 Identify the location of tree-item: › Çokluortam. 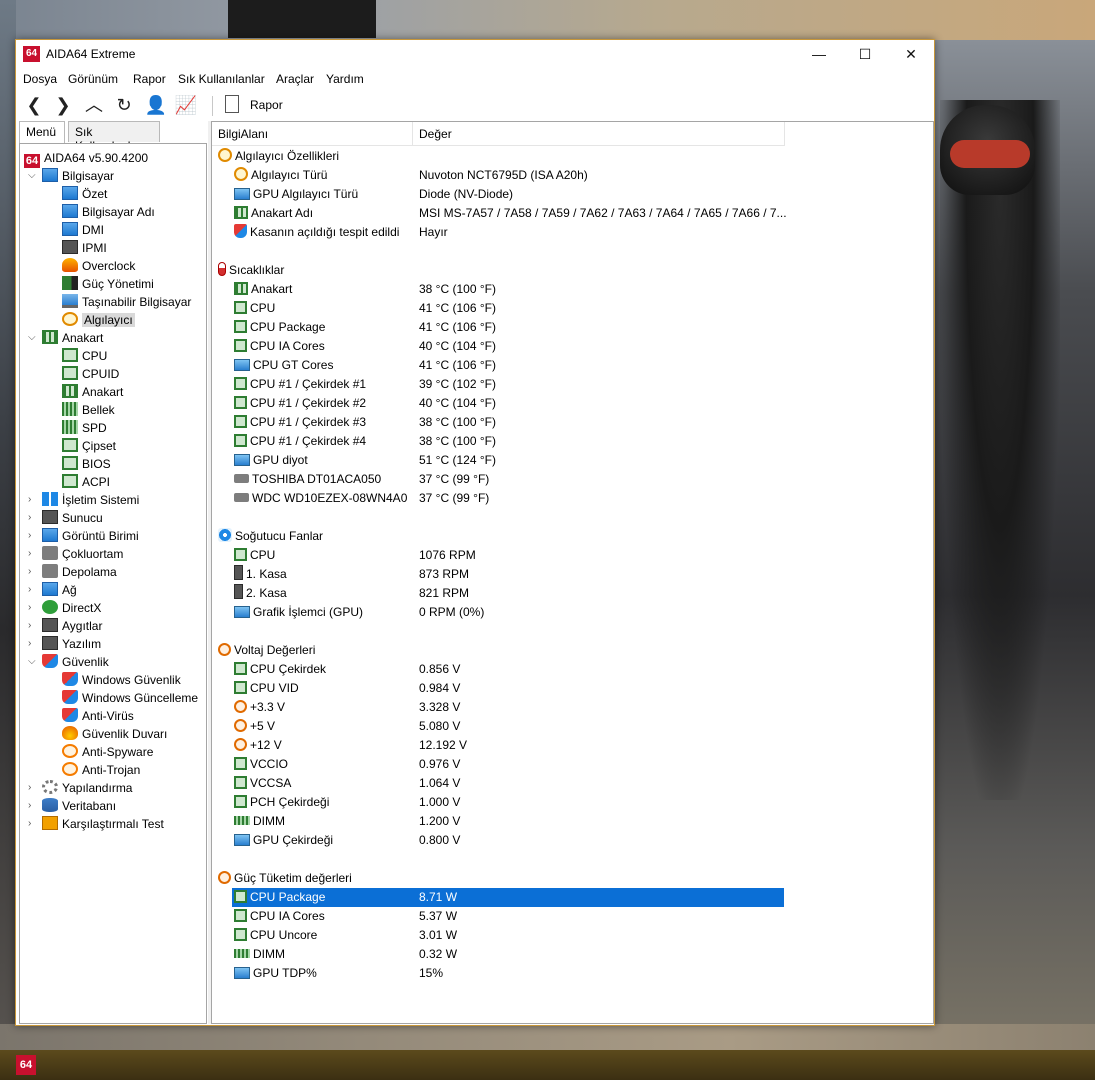
(75, 554).